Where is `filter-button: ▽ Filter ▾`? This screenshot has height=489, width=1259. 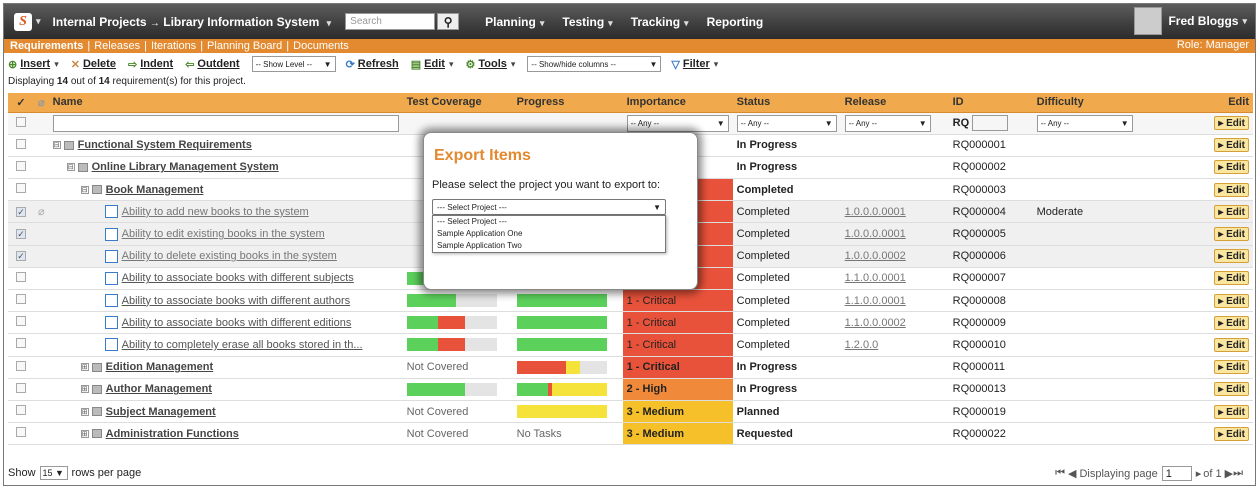 filter-button: ▽ Filter ▾ is located at coordinates (694, 64).